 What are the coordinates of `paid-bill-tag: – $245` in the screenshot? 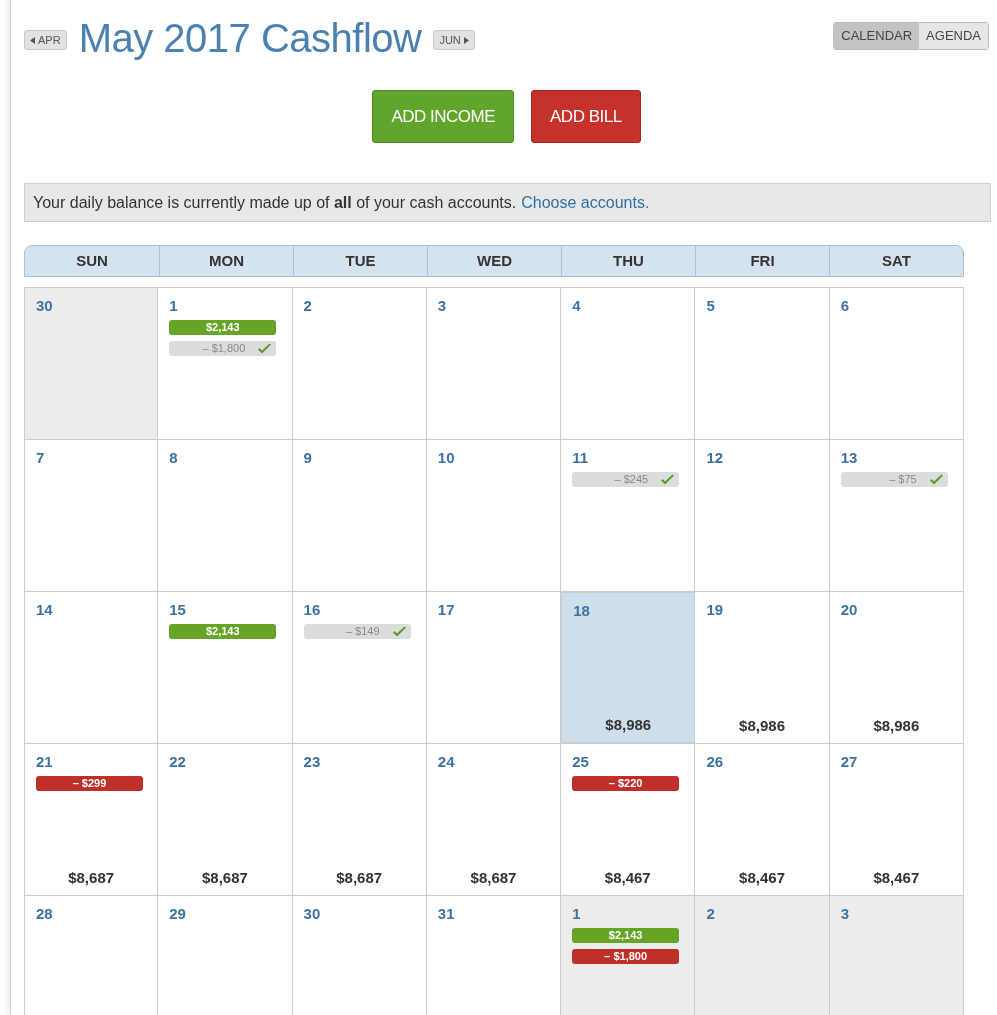 It's located at (626, 479).